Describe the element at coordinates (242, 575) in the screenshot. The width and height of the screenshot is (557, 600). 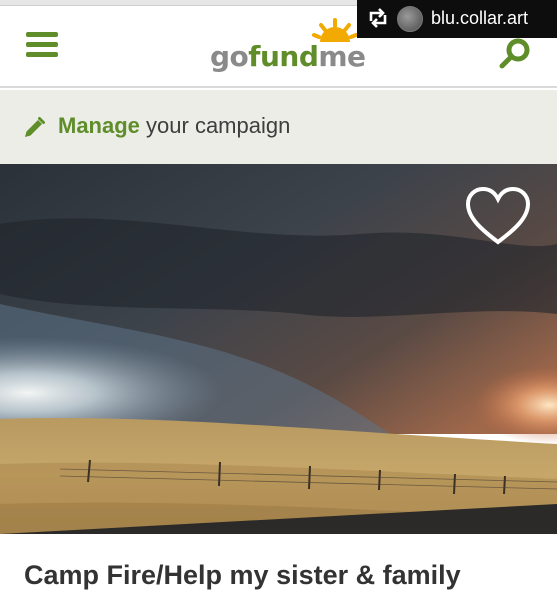
I see `campaign-title: Camp Fire/Help my sister & family` at that location.